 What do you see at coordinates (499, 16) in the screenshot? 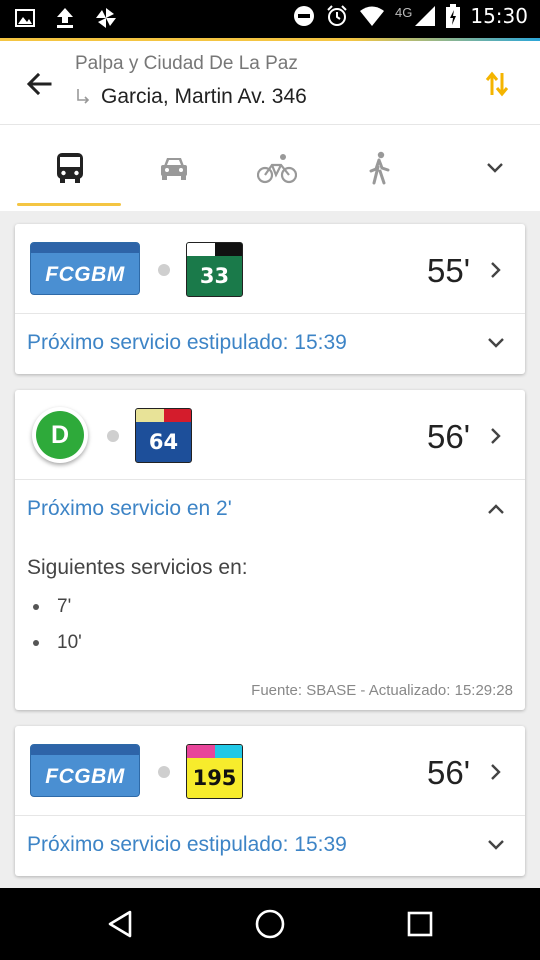
I see `clock: 15:30` at bounding box center [499, 16].